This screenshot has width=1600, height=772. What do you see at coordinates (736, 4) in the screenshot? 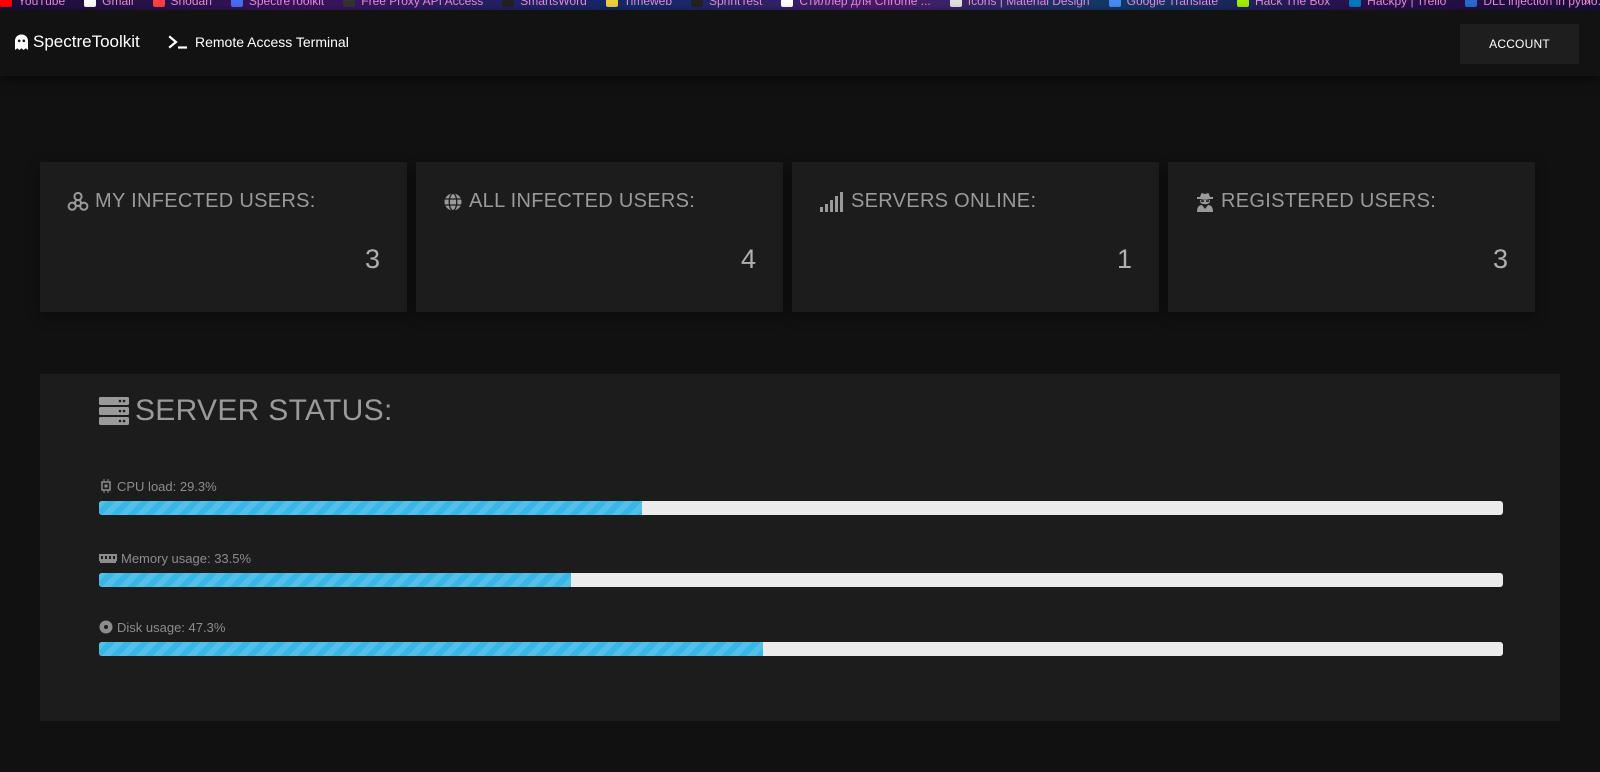
I see `bookmark-label: SprintTest` at bounding box center [736, 4].